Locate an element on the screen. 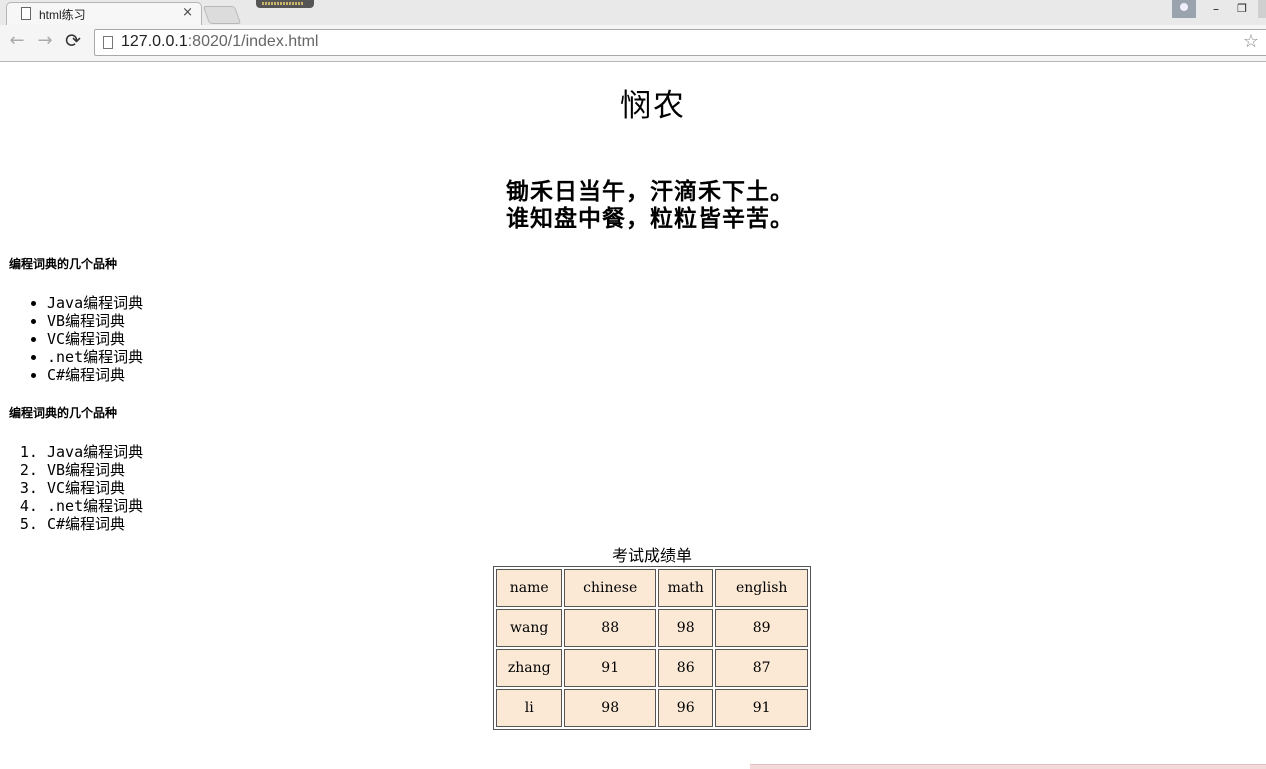  table-row: zhang 91 86 87 is located at coordinates (652, 668).